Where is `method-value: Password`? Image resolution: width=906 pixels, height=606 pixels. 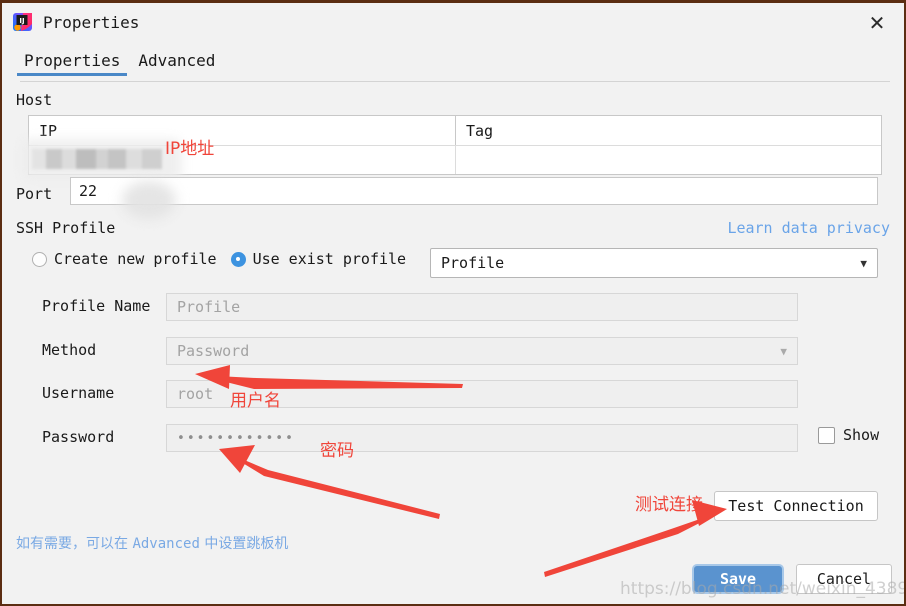
method-value: Password is located at coordinates (213, 351).